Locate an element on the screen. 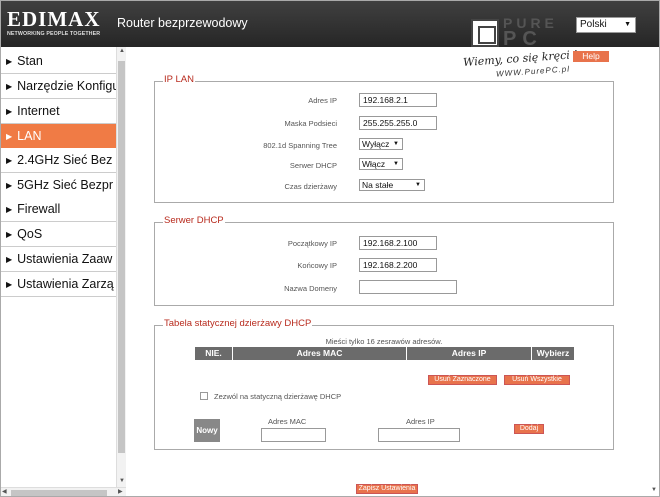 The width and height of the screenshot is (660, 497). dhcp-server-select: Włącz ▼ is located at coordinates (381, 164).